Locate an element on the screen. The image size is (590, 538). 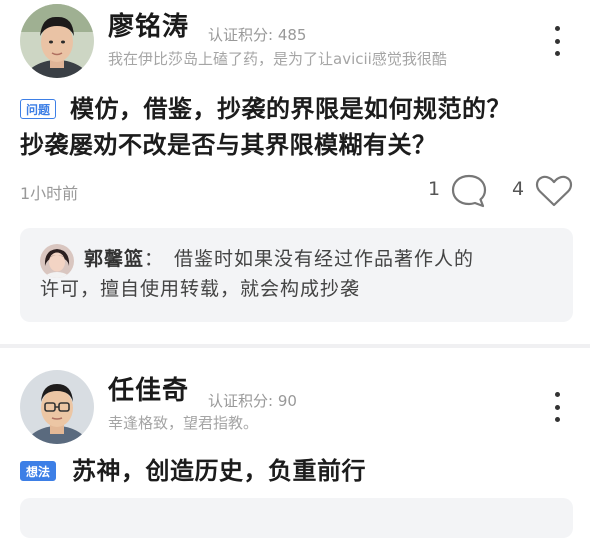
author-bio: 幸逢格致，望君指教。 is located at coordinates (183, 423).